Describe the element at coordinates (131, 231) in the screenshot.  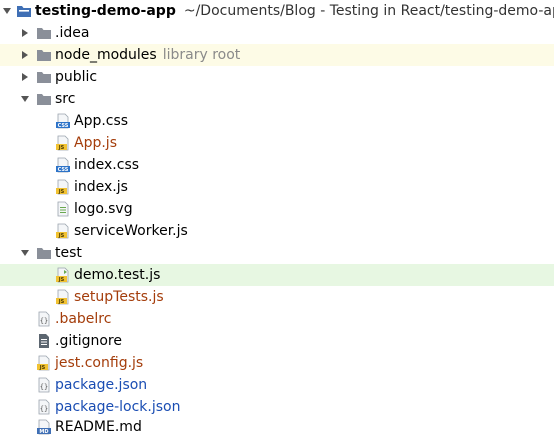
I see `tree-item-label: serviceWorker.js` at that location.